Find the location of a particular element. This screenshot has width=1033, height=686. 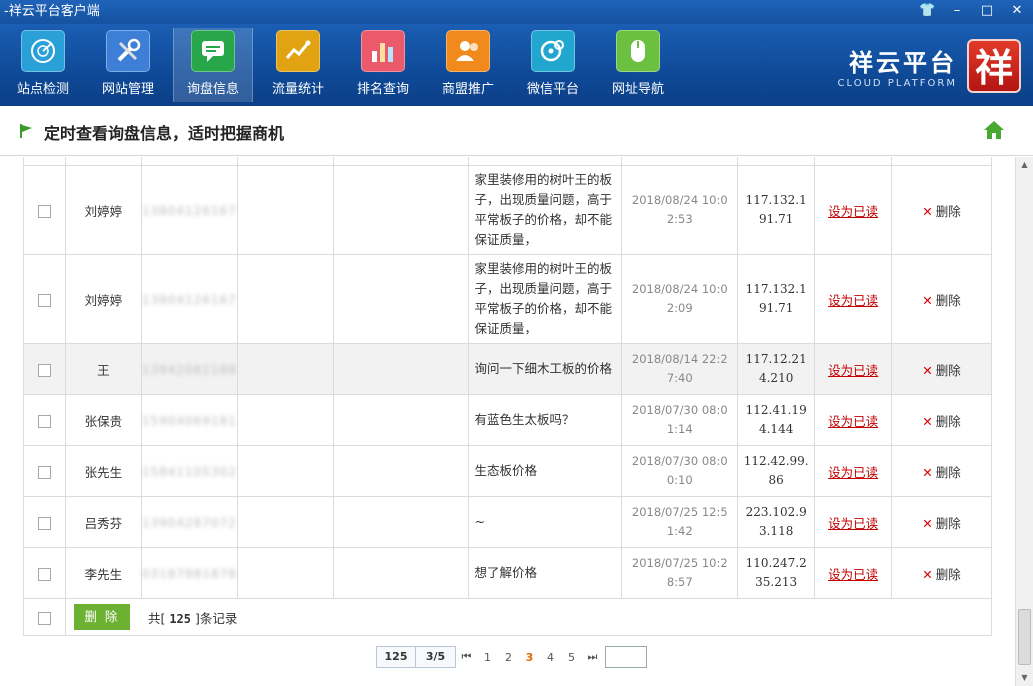

tool-inquiry: 询盘信息 is located at coordinates (213, 65).